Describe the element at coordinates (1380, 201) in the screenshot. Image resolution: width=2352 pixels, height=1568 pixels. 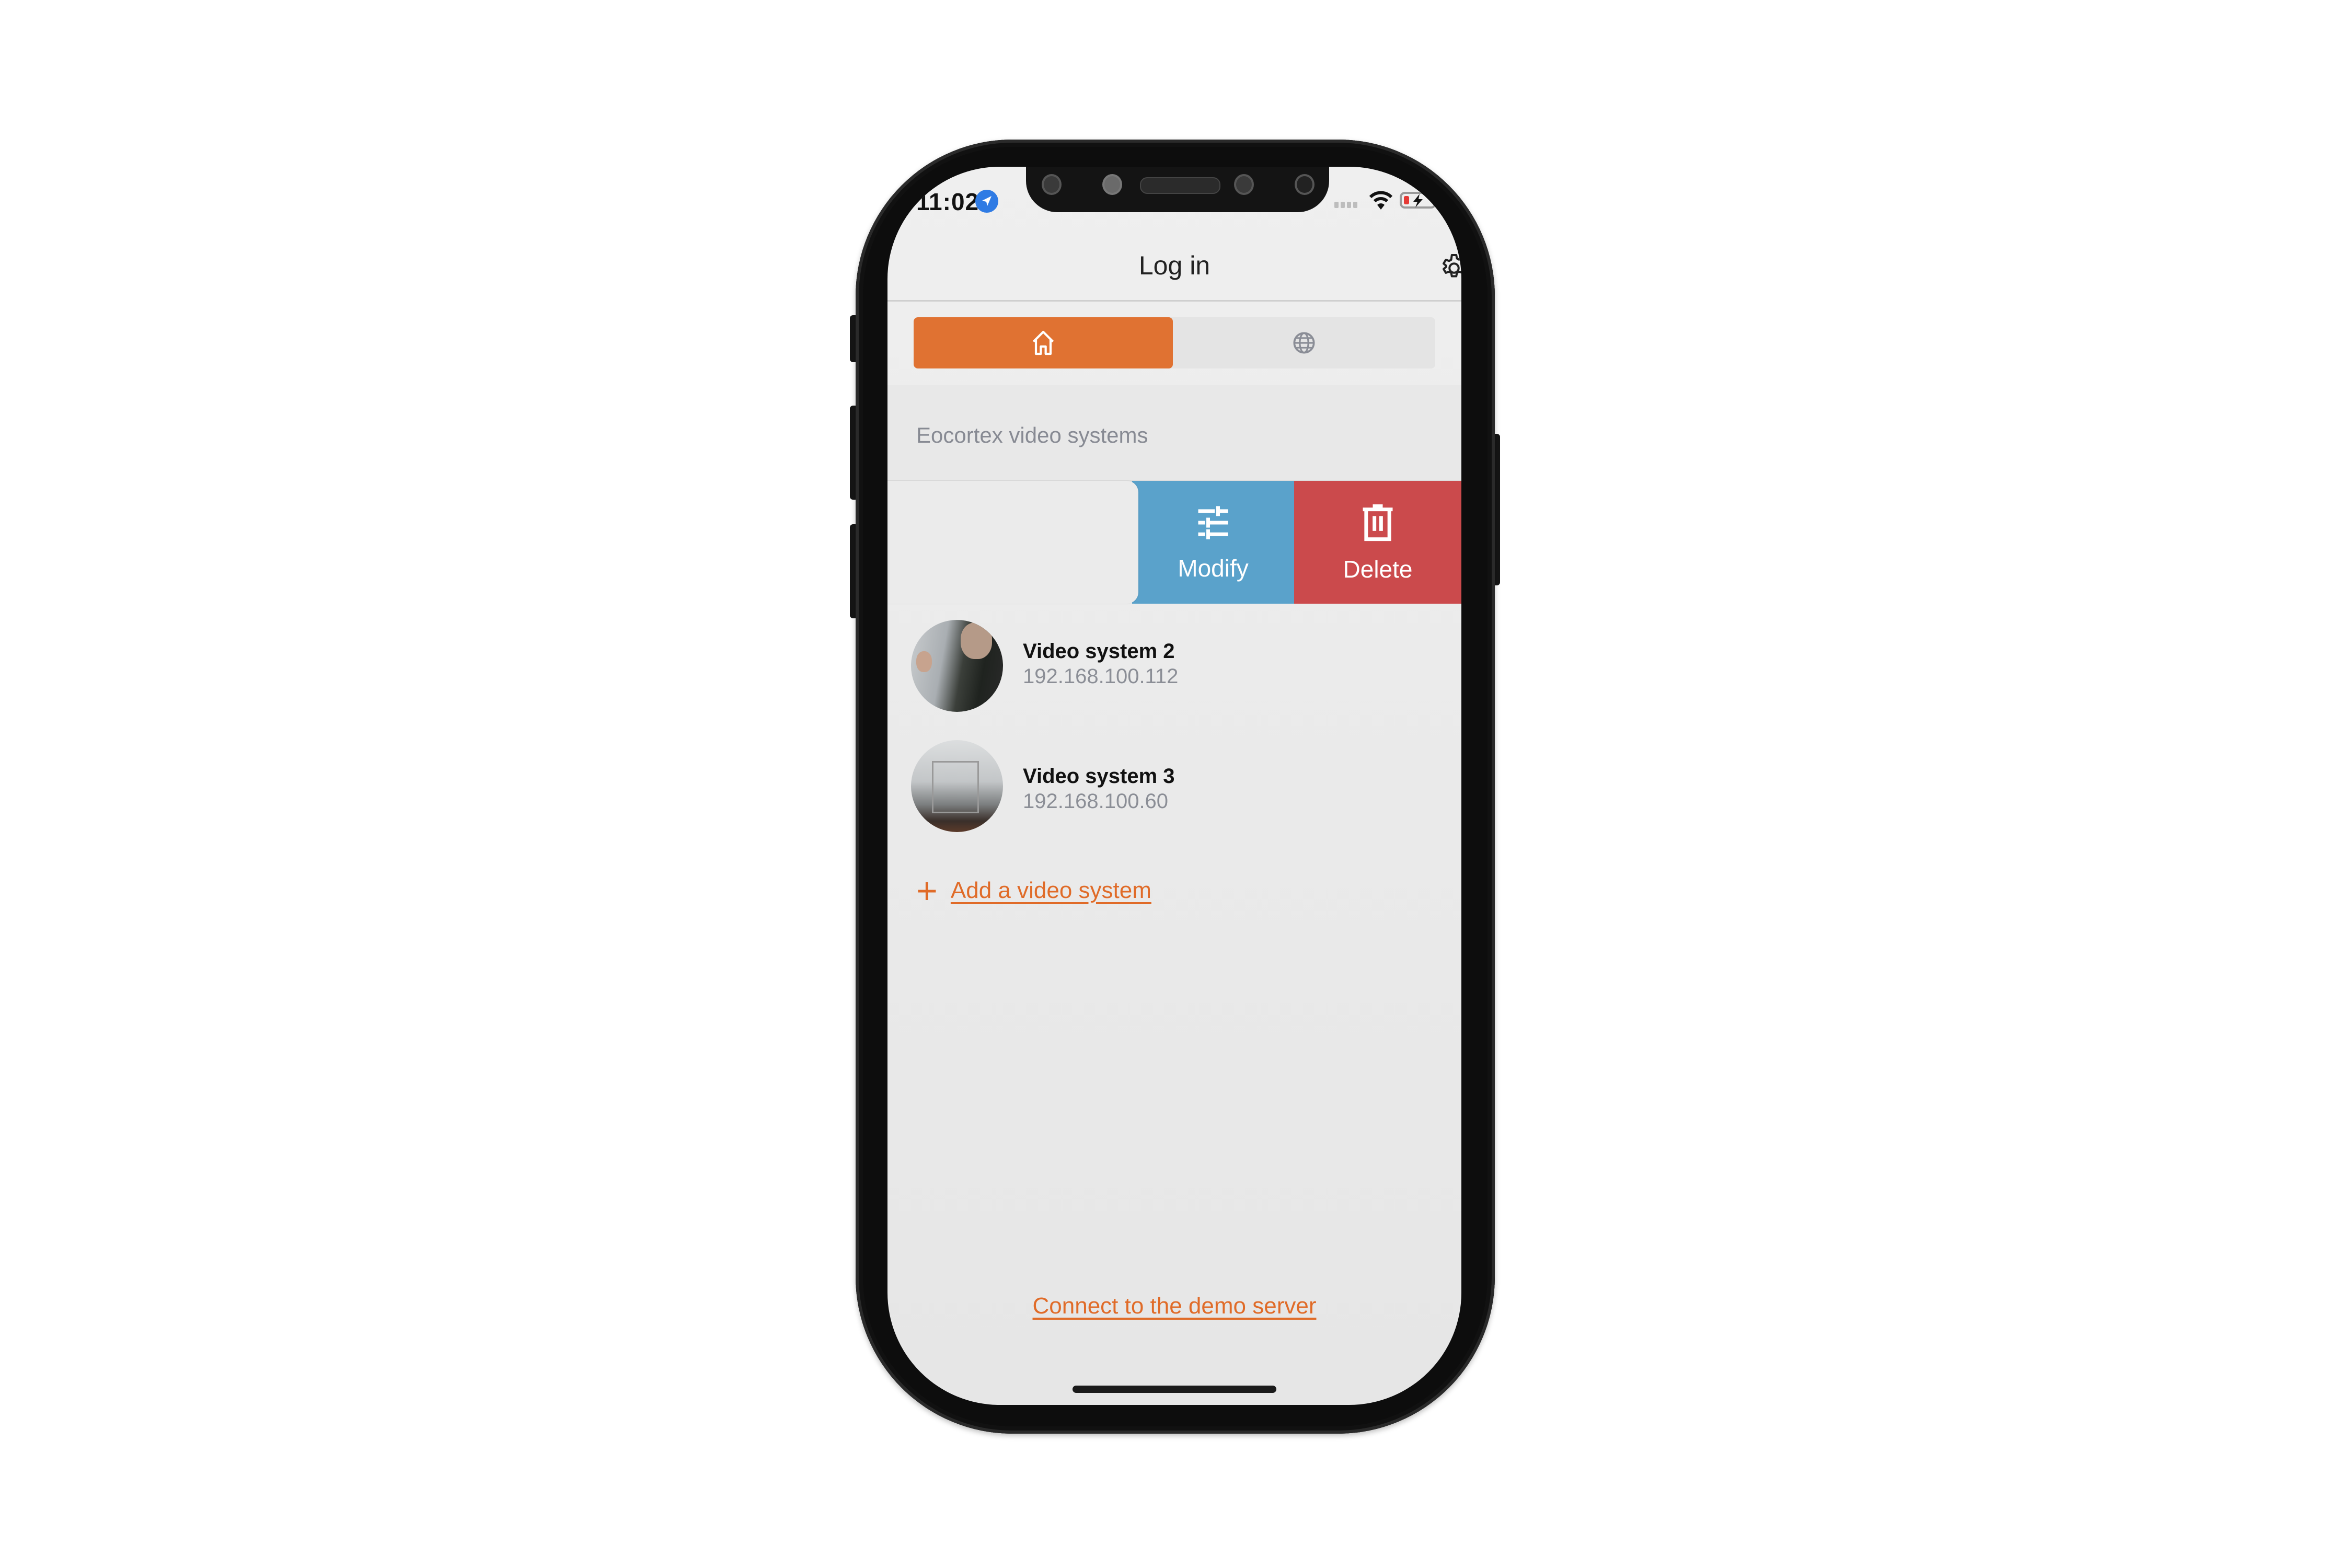
I see `wifi-icon` at that location.